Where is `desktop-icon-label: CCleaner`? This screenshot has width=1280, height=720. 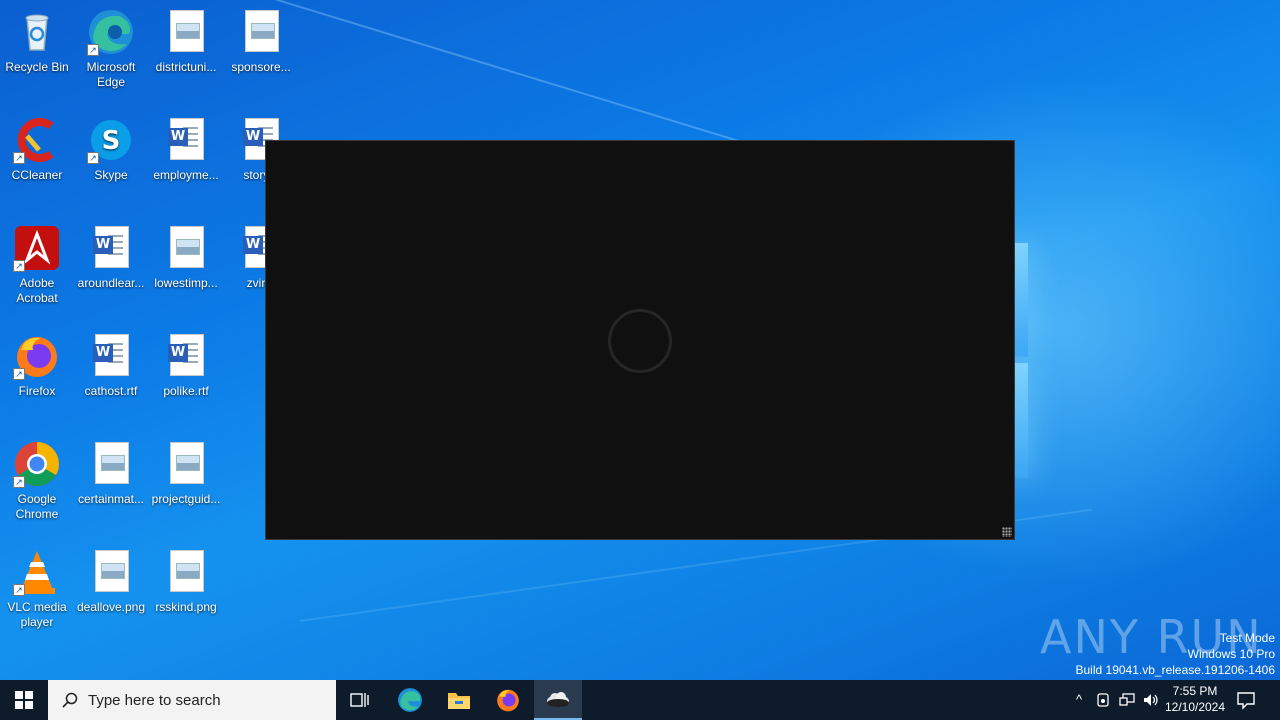
desktop-icon-label: CCleaner is located at coordinates (37, 175).